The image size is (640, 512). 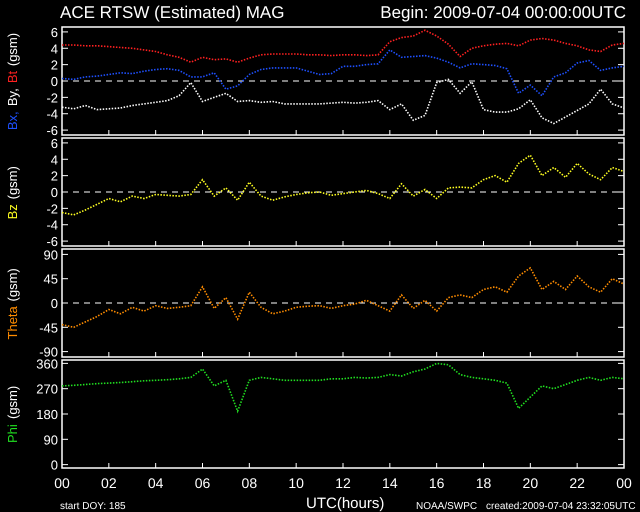 What do you see at coordinates (484, 483) in the screenshot?
I see `x-tick-label: 18` at bounding box center [484, 483].